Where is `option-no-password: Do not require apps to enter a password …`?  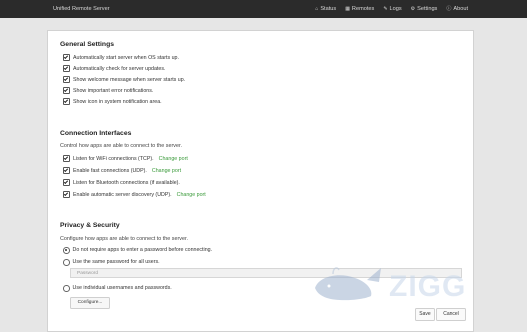 option-no-password: Do not require apps to enter a password … is located at coordinates (137, 250).